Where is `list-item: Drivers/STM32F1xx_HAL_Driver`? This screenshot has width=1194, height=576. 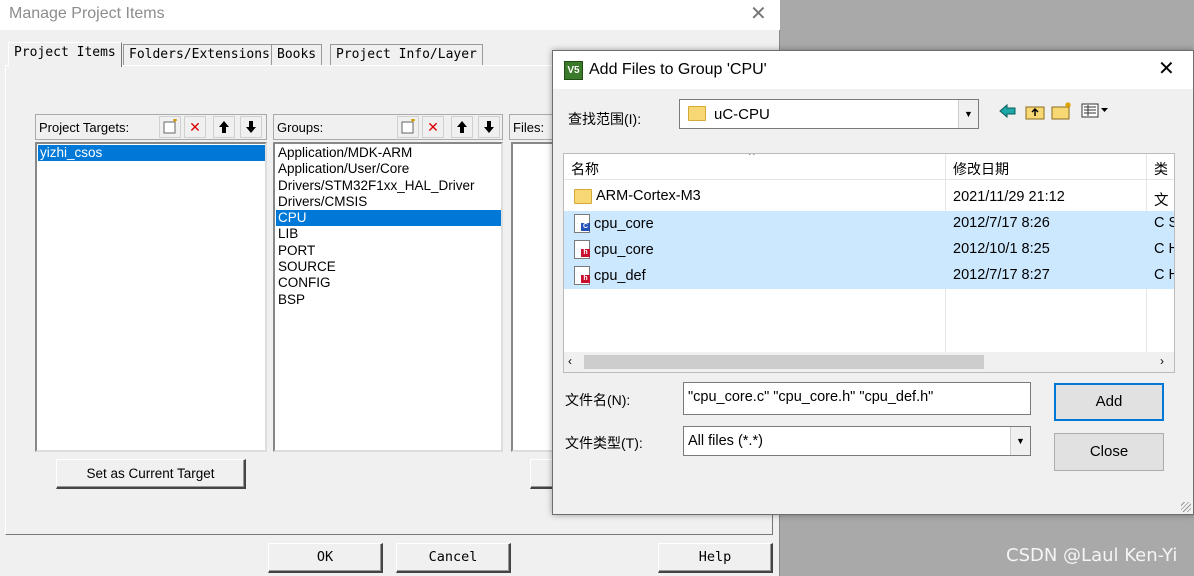
list-item: Drivers/STM32F1xx_HAL_Driver is located at coordinates (388, 186).